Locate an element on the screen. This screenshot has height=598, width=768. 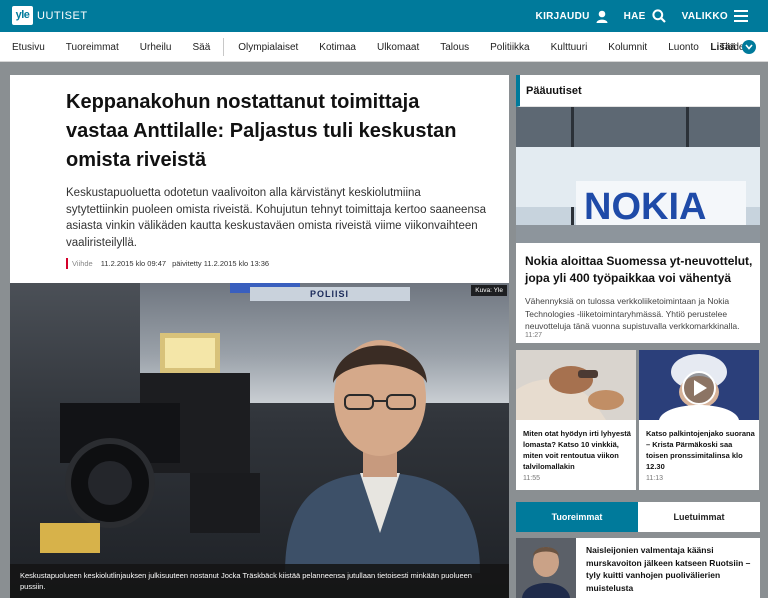
image-credit: Kuva: Yle is located at coordinates (489, 290).